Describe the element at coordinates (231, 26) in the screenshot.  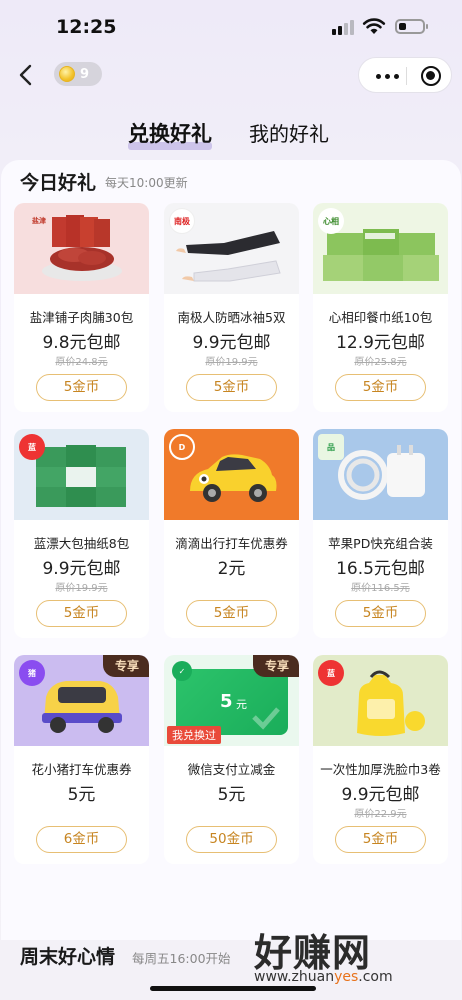
I see `status-bar: 12:25` at that location.